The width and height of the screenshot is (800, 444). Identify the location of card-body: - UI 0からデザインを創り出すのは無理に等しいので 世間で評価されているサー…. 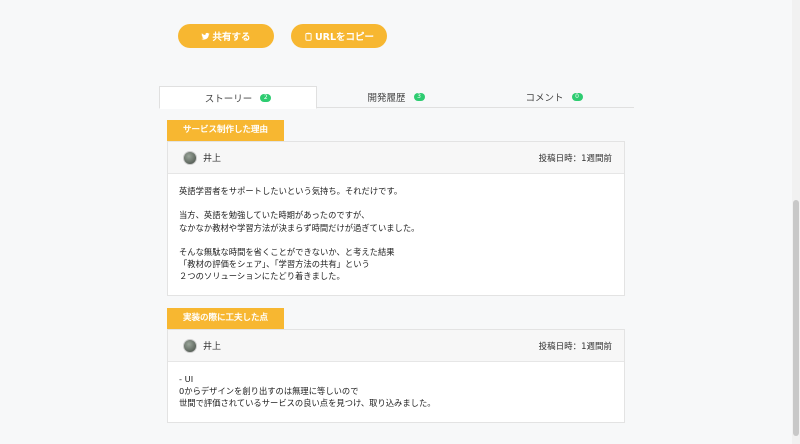
(396, 392).